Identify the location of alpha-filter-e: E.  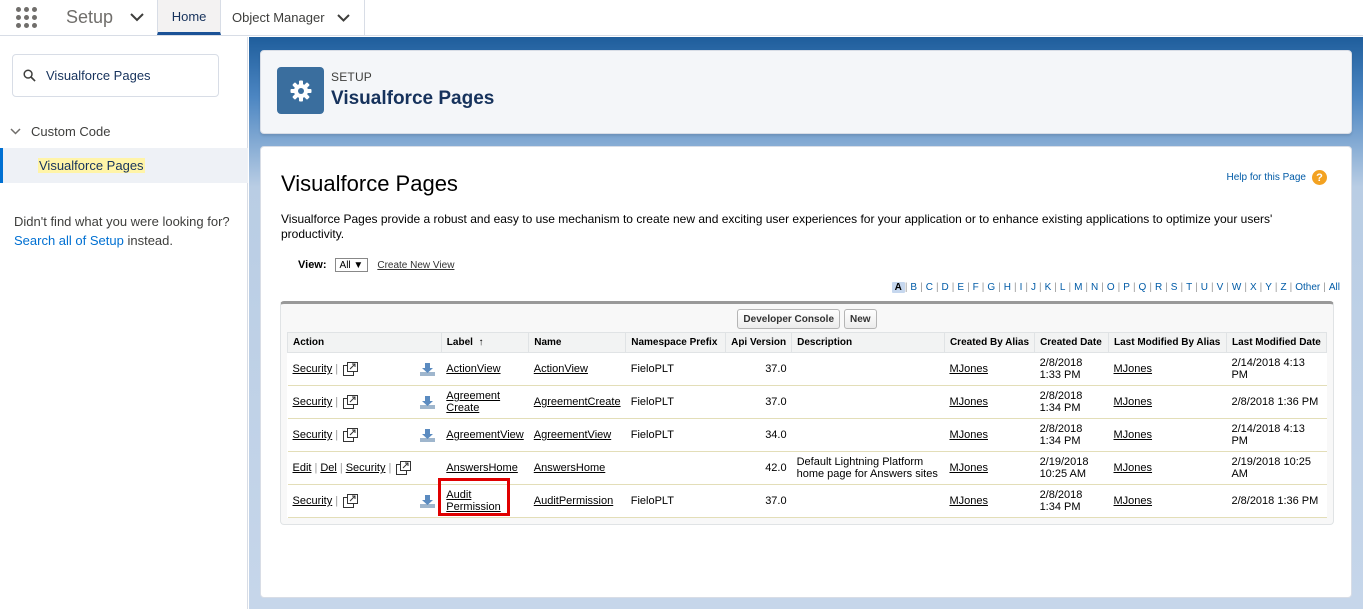
(960, 287).